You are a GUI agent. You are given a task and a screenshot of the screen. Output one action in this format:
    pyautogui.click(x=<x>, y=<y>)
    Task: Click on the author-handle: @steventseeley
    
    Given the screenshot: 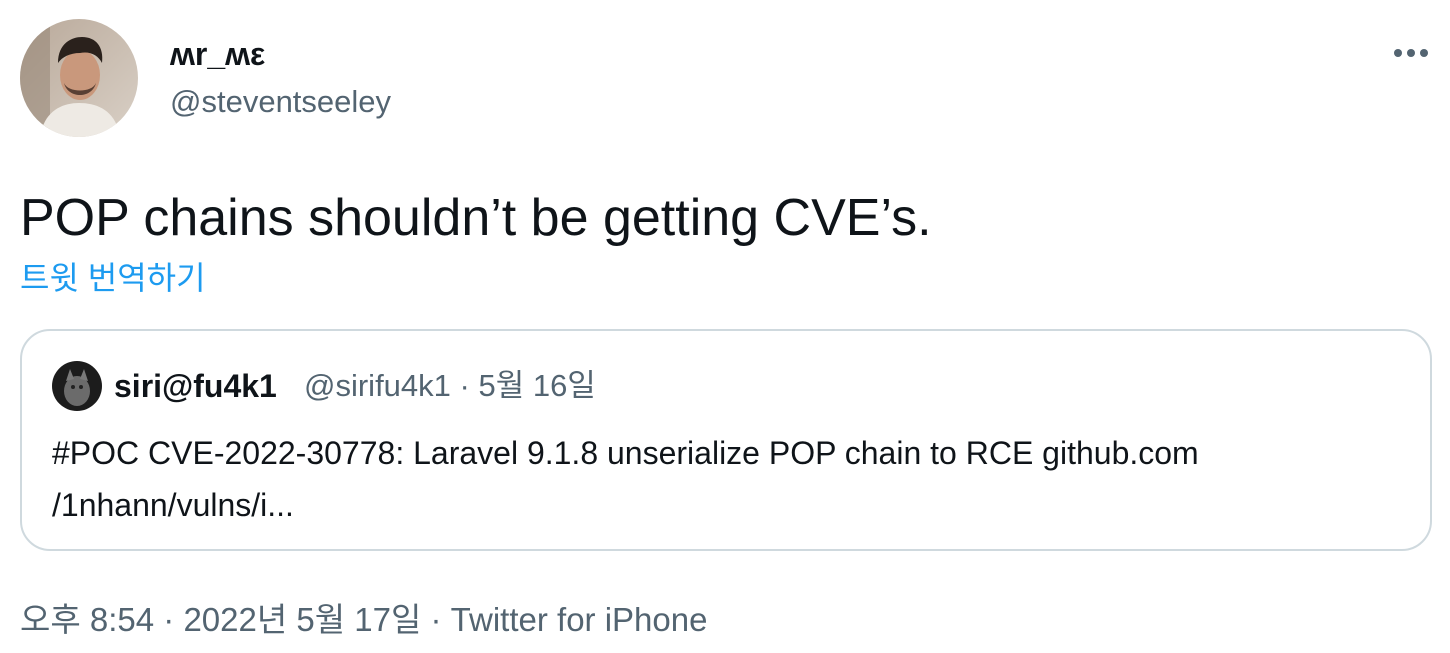 What is the action you would take?
    pyautogui.click(x=280, y=102)
    